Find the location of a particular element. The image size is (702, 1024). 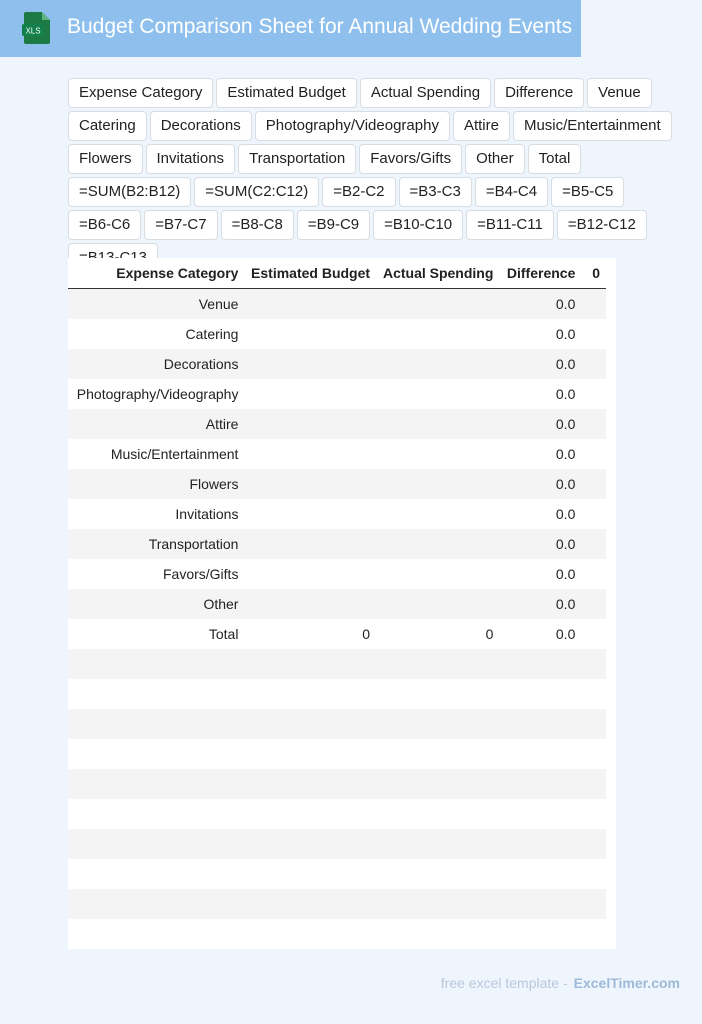

expense-category-cell: Catering is located at coordinates (156, 334).